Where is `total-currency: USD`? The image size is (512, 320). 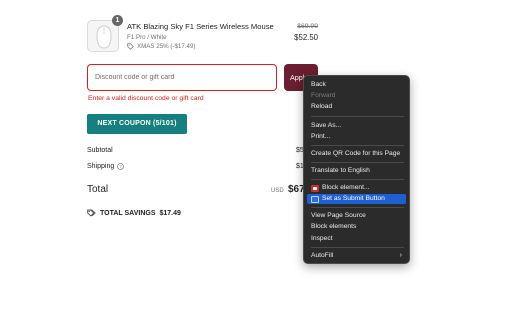
total-currency: USD is located at coordinates (277, 191).